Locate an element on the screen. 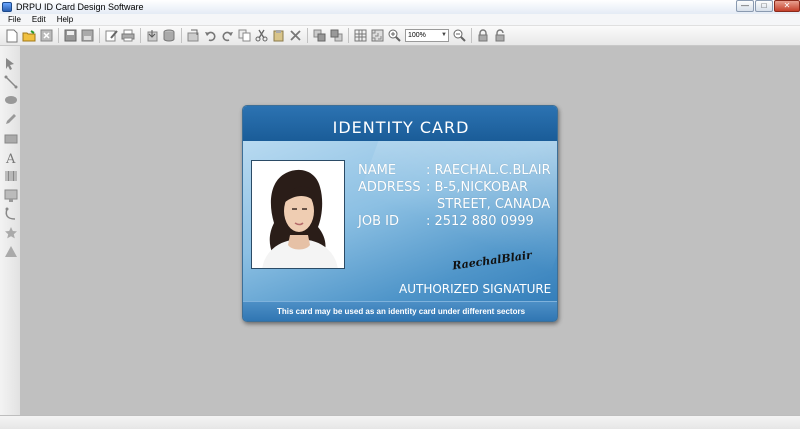  rectangle-tool-icon is located at coordinates (10, 138).